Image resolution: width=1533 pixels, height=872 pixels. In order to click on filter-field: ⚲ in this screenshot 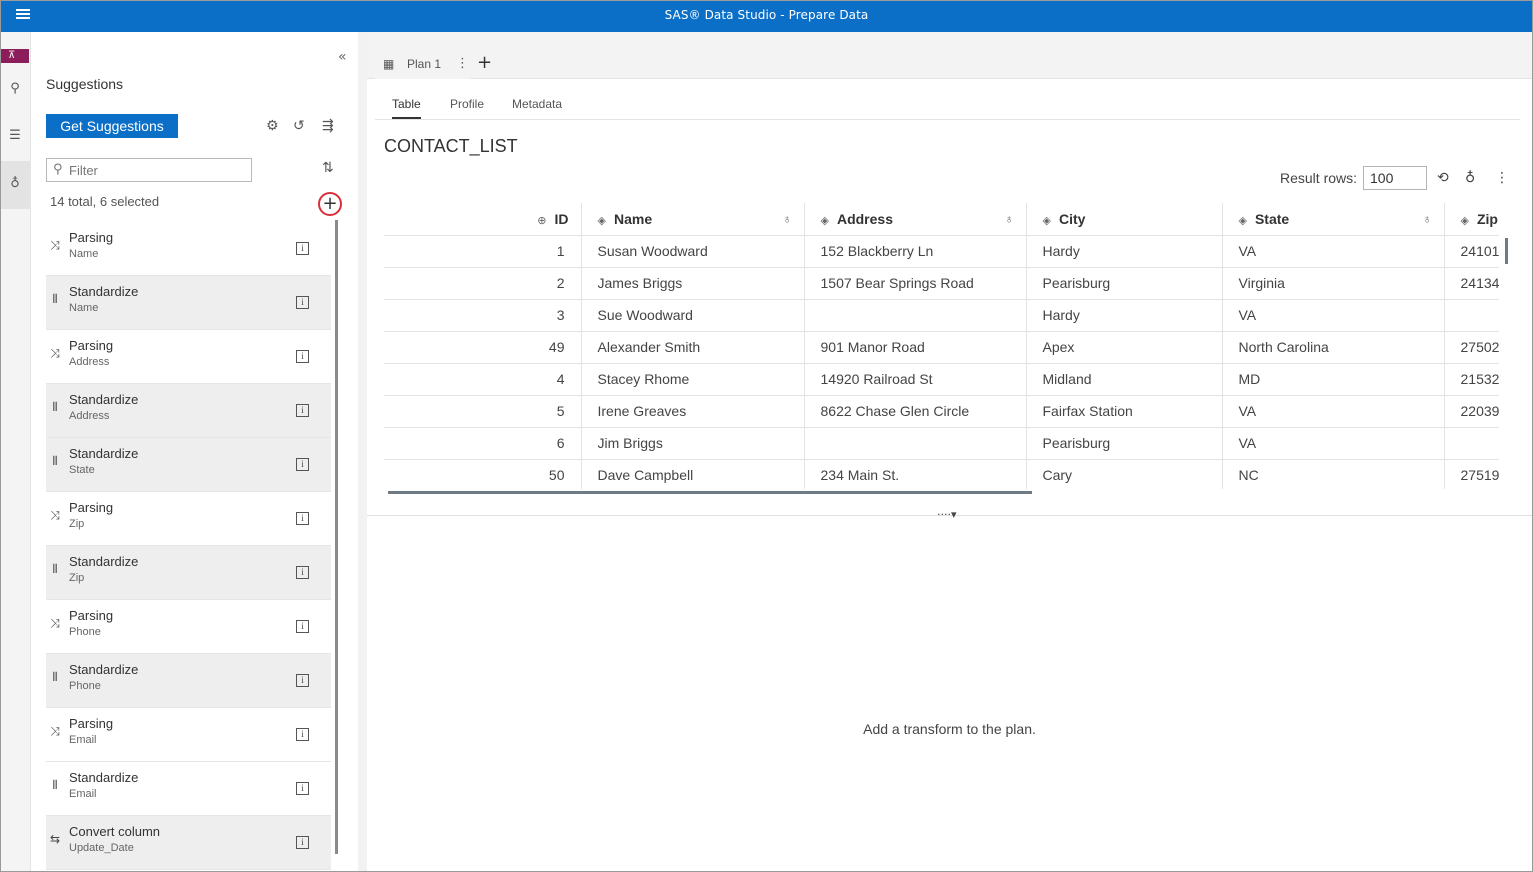, I will do `click(149, 170)`.